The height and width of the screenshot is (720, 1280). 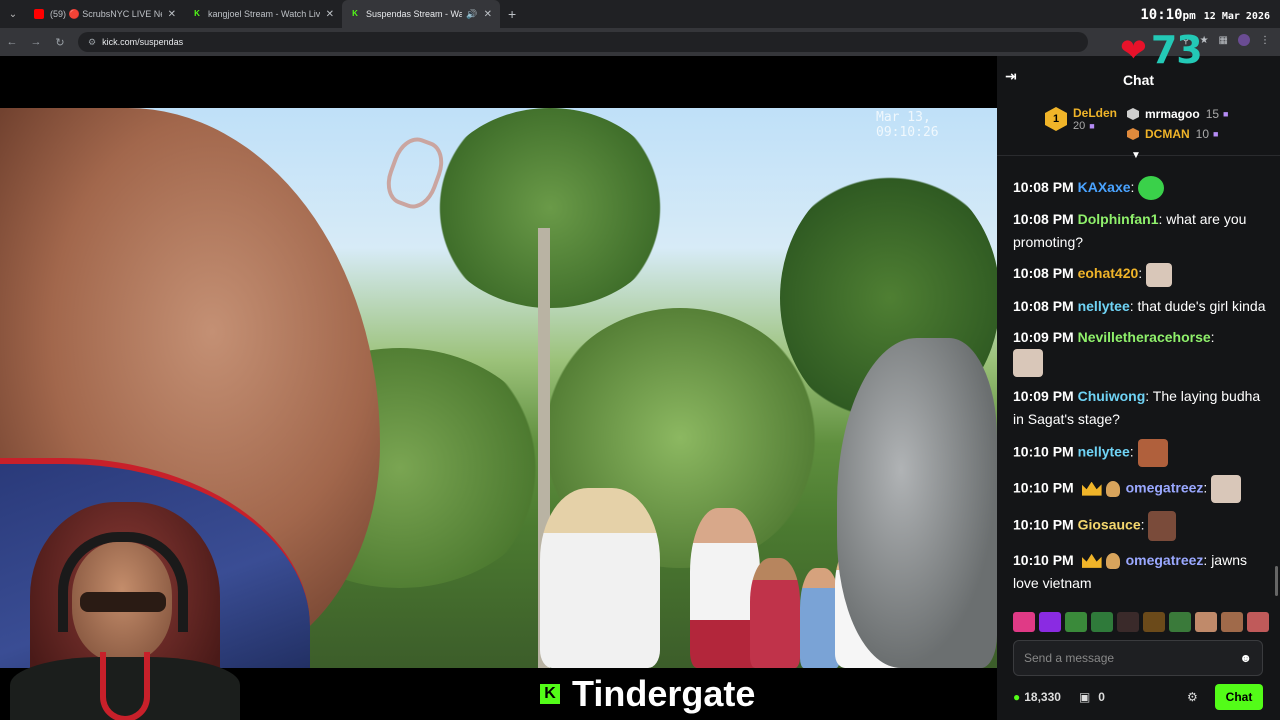 I want to click on channel-points-icon: ●, so click(x=1016, y=697).